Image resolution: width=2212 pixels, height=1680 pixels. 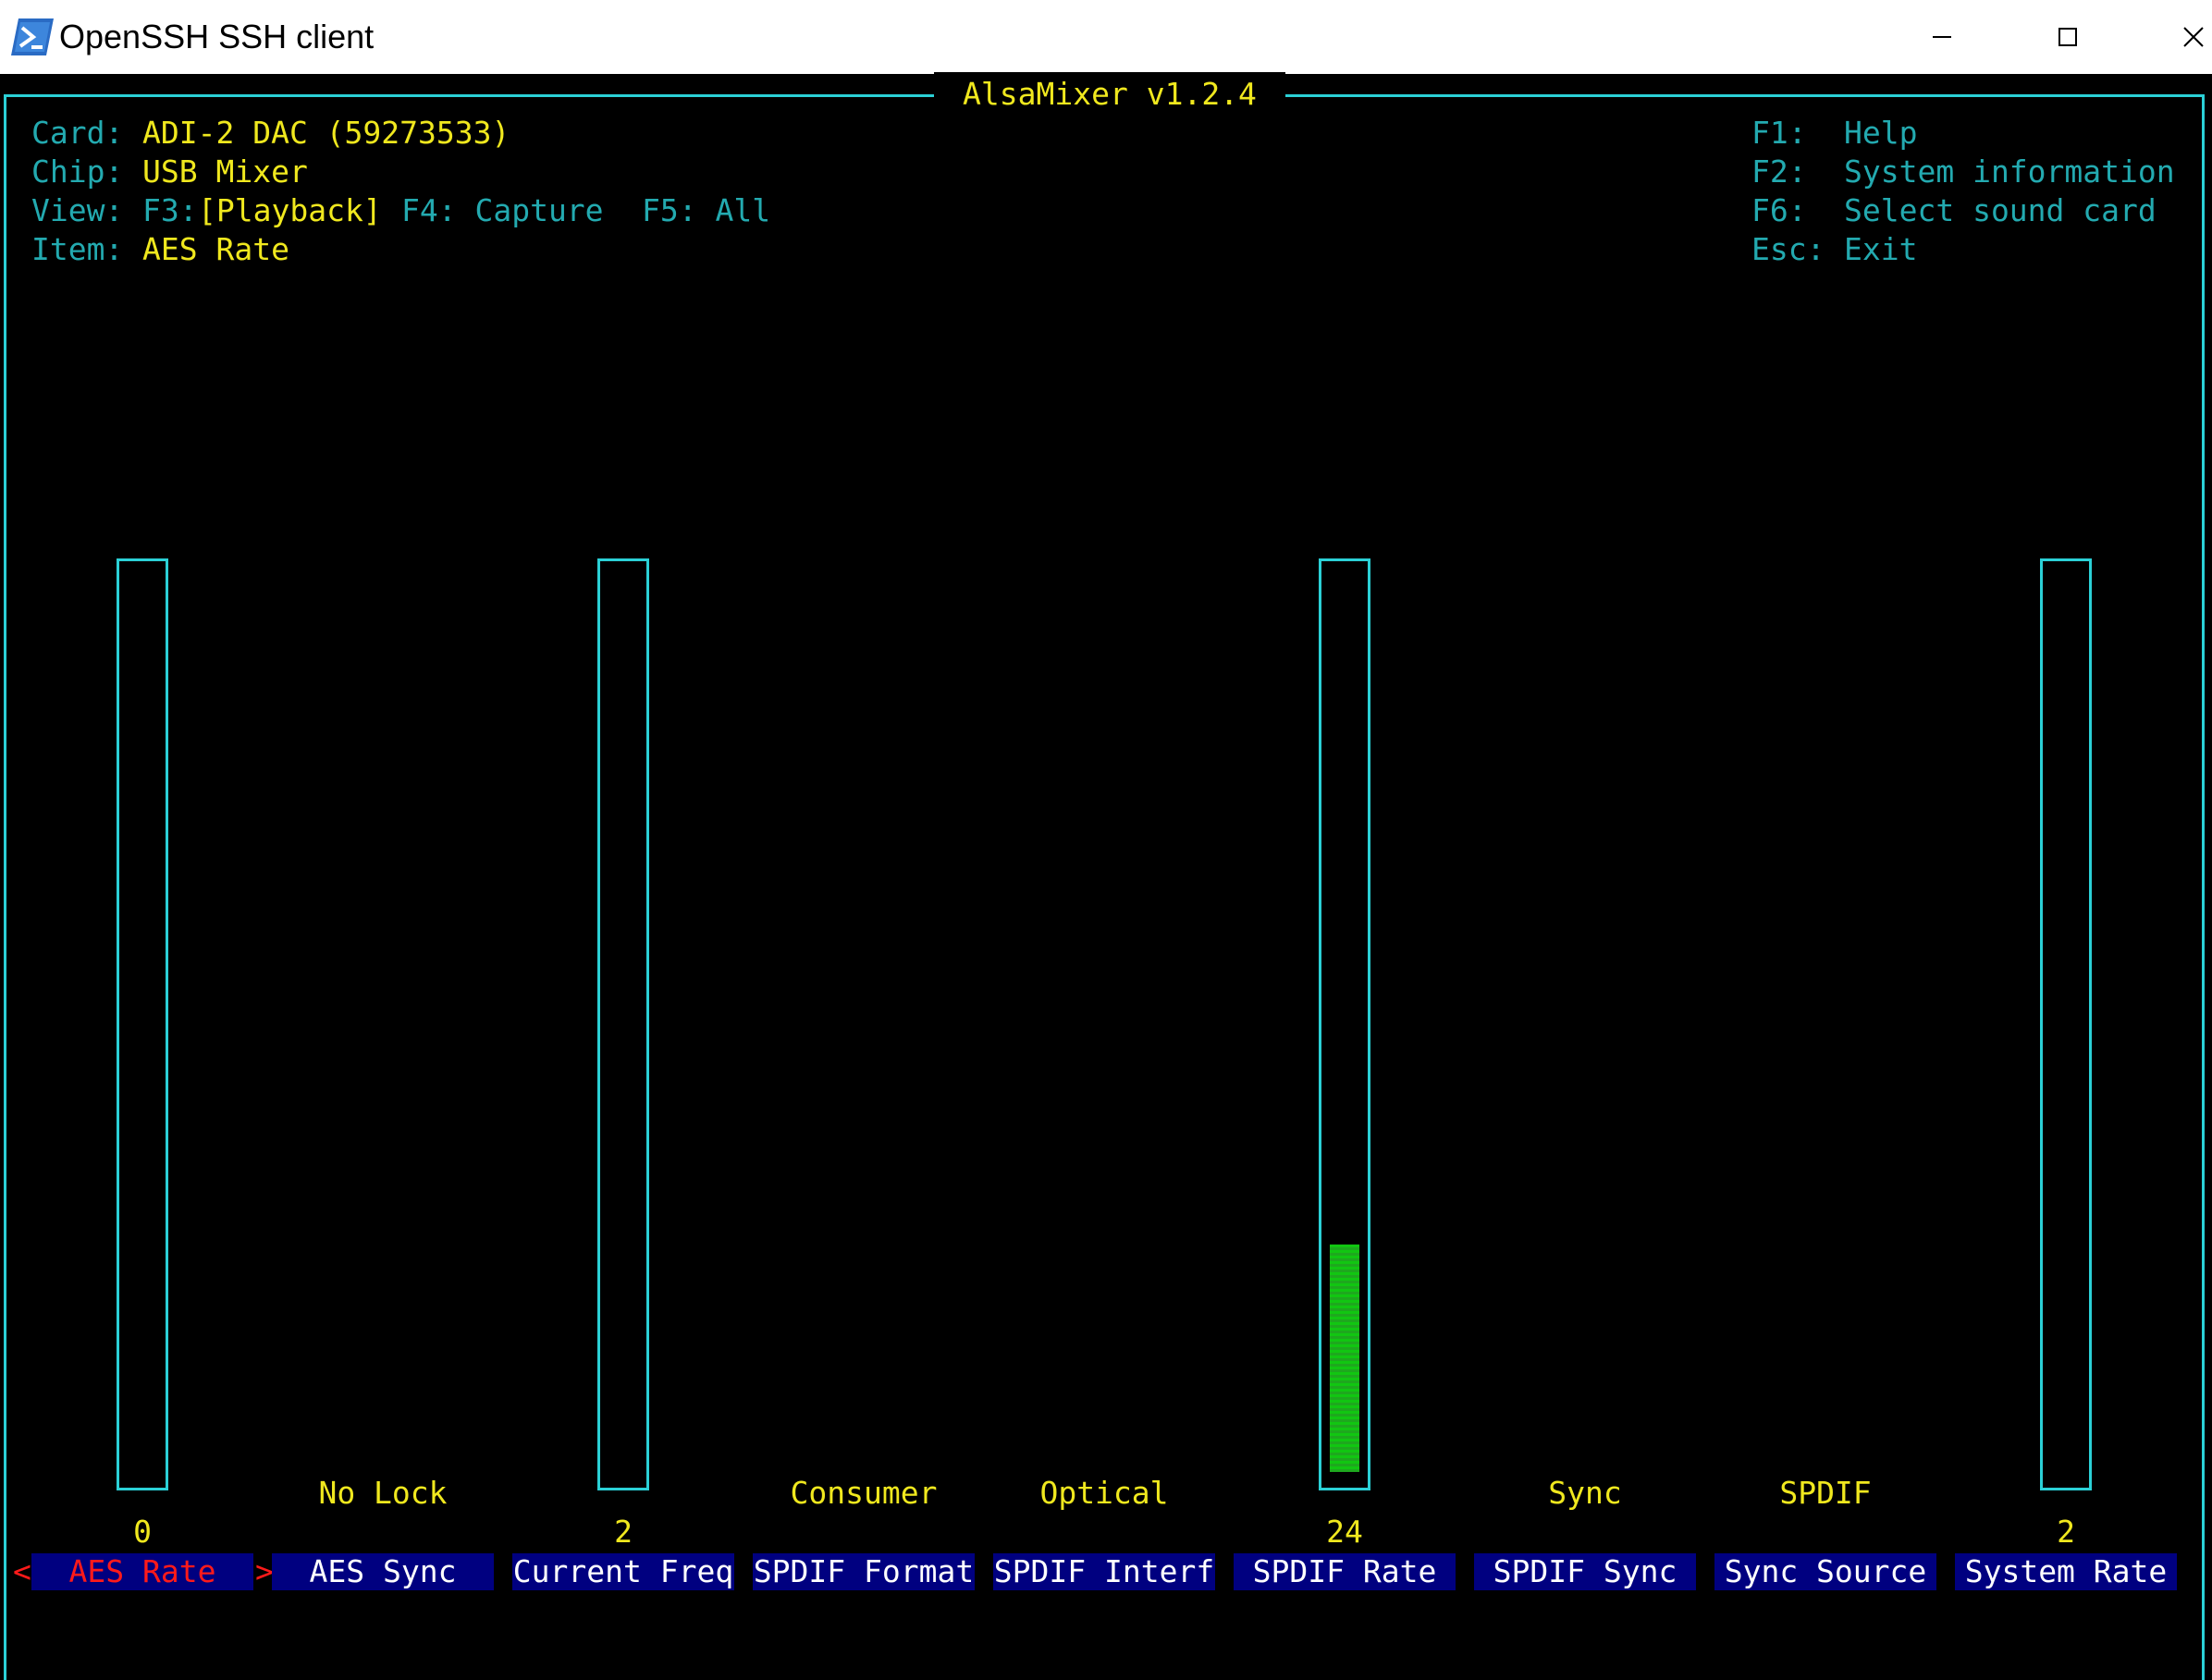 I want to click on minimize-button, so click(x=1942, y=37).